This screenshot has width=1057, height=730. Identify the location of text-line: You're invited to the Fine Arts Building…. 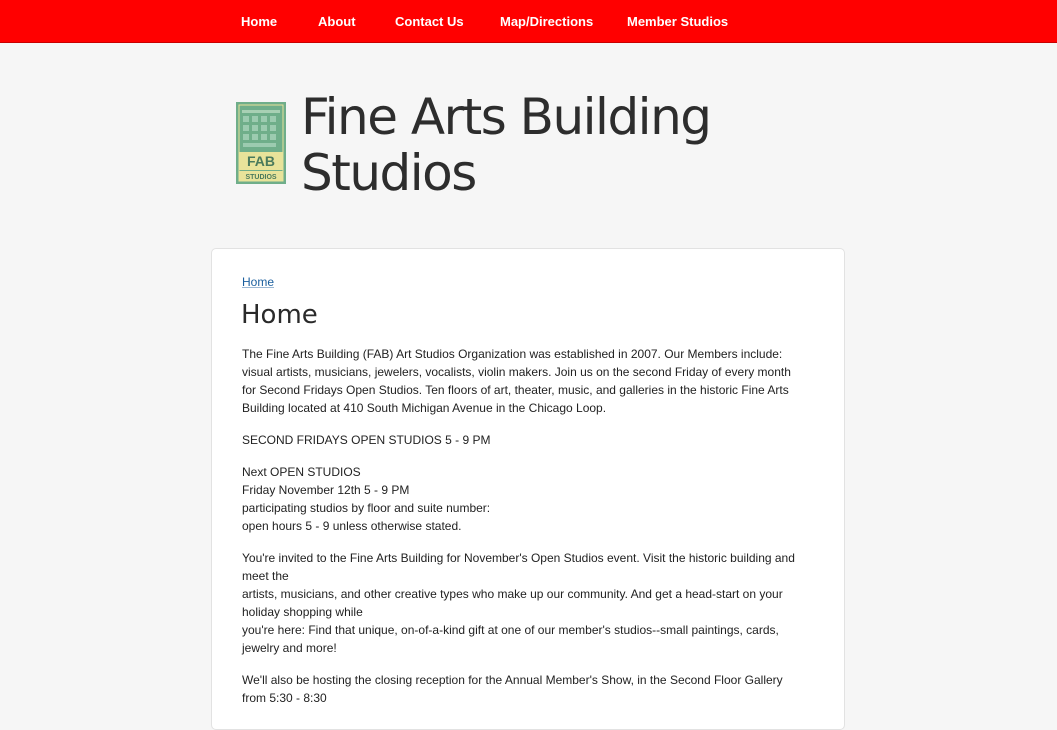
(518, 558).